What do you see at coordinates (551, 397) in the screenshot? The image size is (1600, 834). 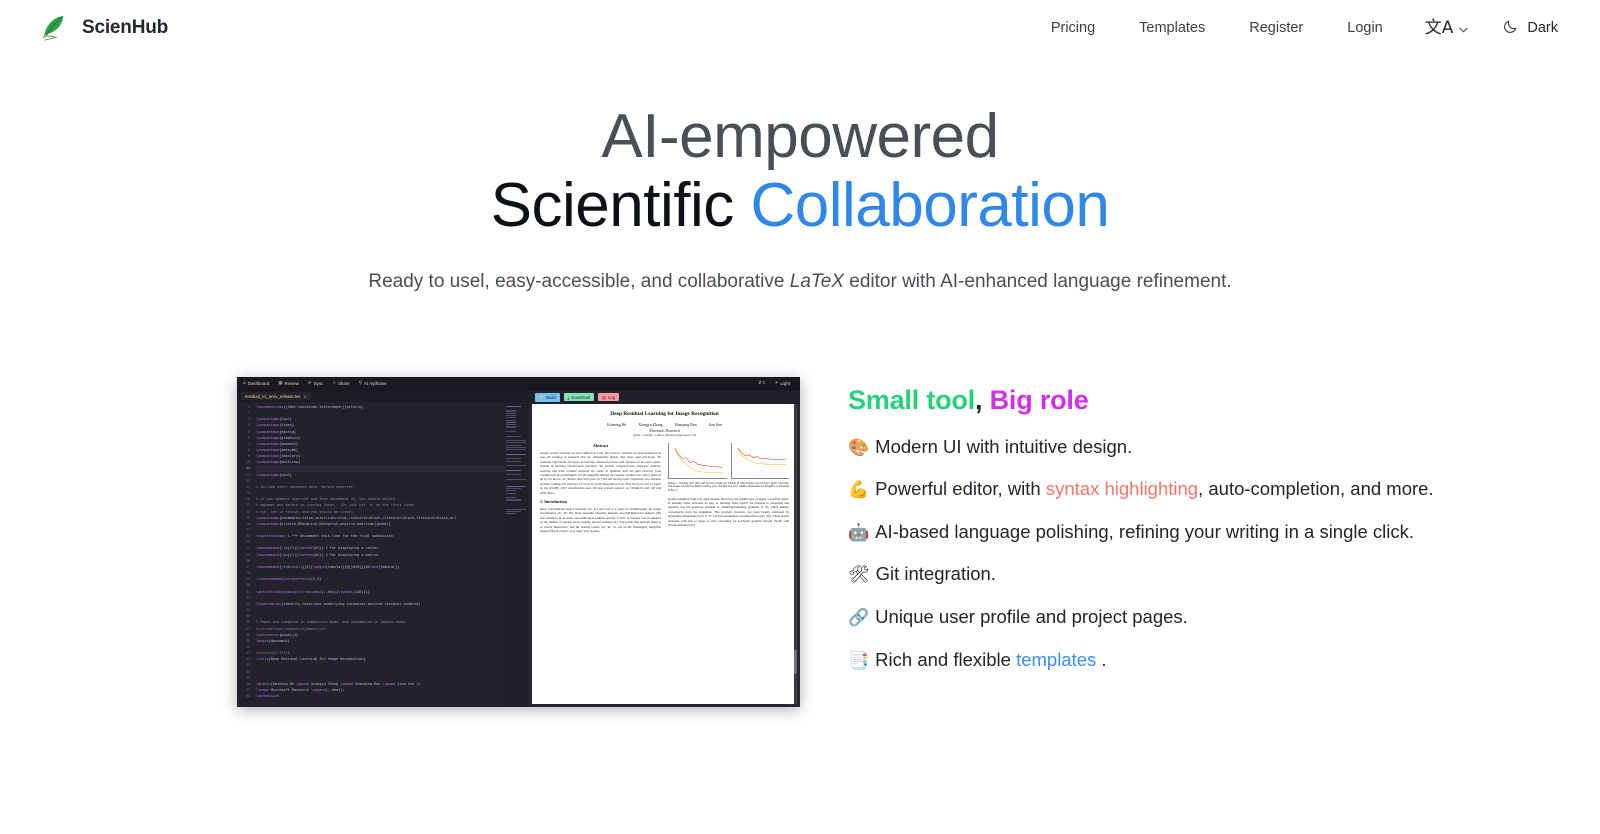 I see `build-button-label: Build` at bounding box center [551, 397].